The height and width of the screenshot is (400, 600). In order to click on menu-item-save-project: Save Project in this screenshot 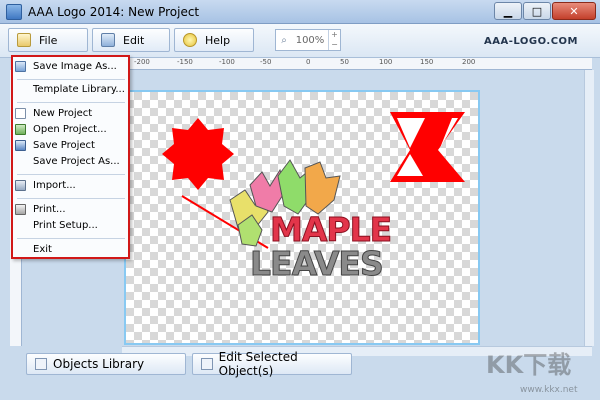, I will do `click(71, 145)`.